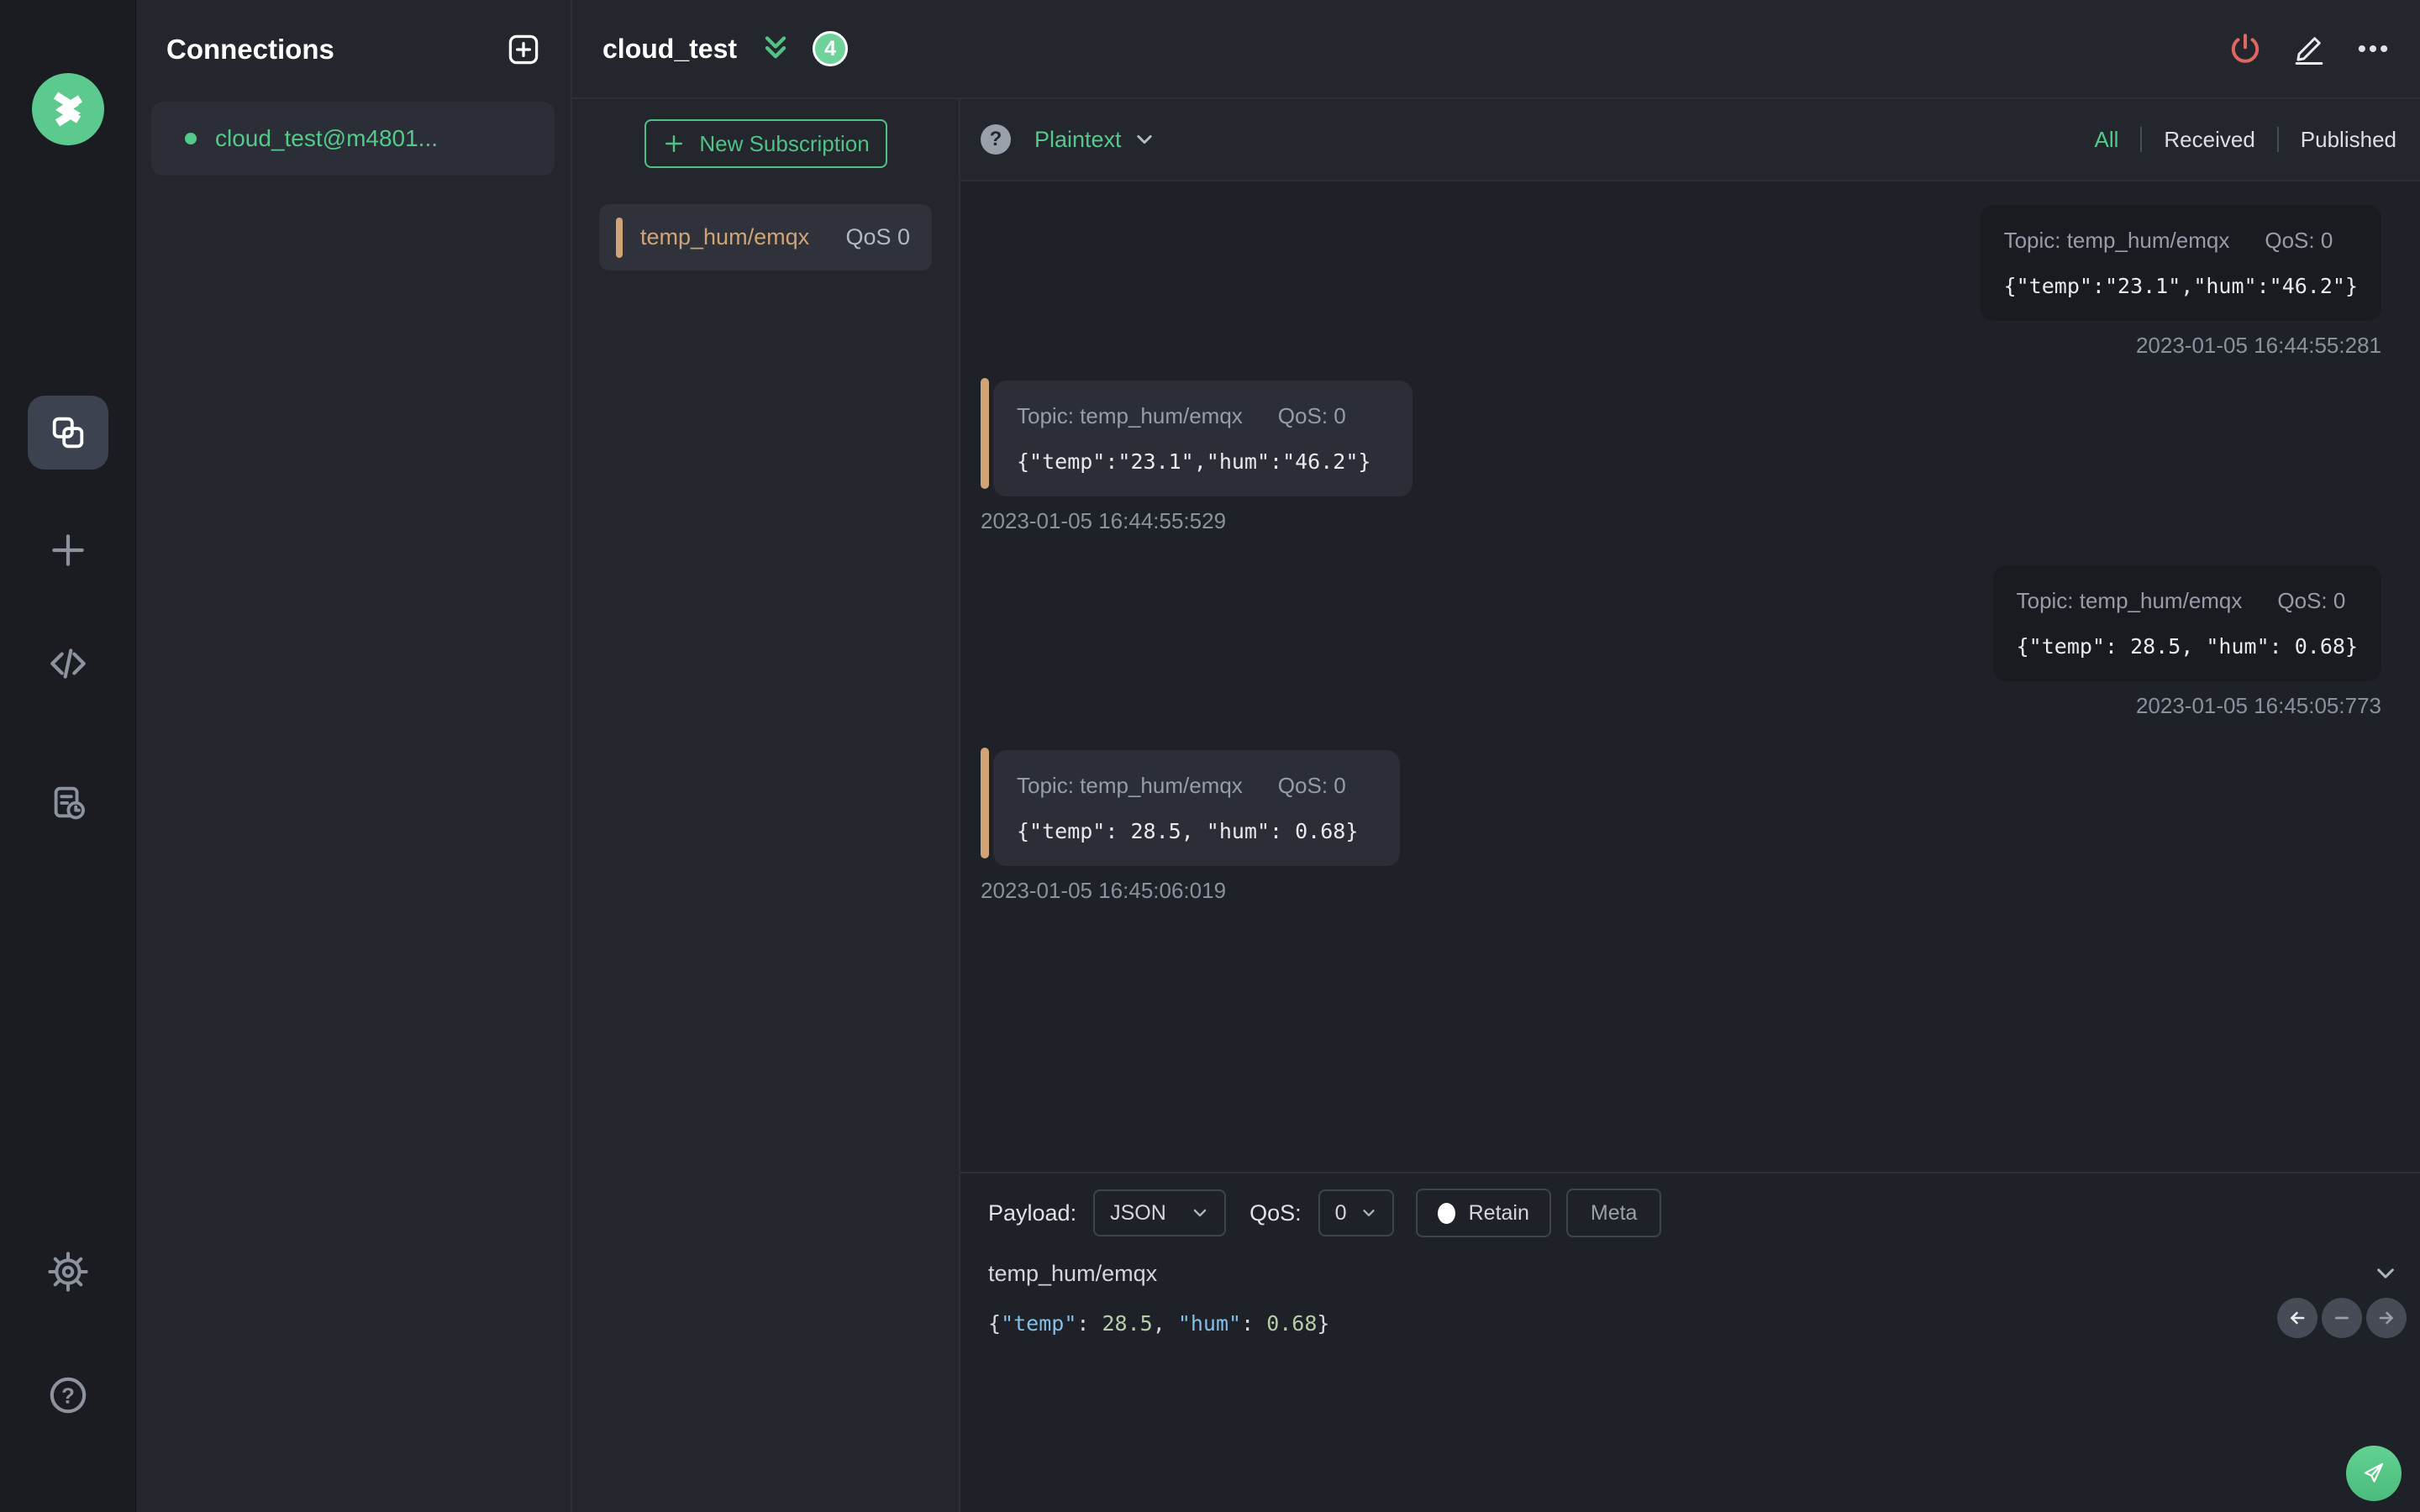 Image resolution: width=2420 pixels, height=1512 pixels. I want to click on new-subscription-button: New Subscription, so click(765, 143).